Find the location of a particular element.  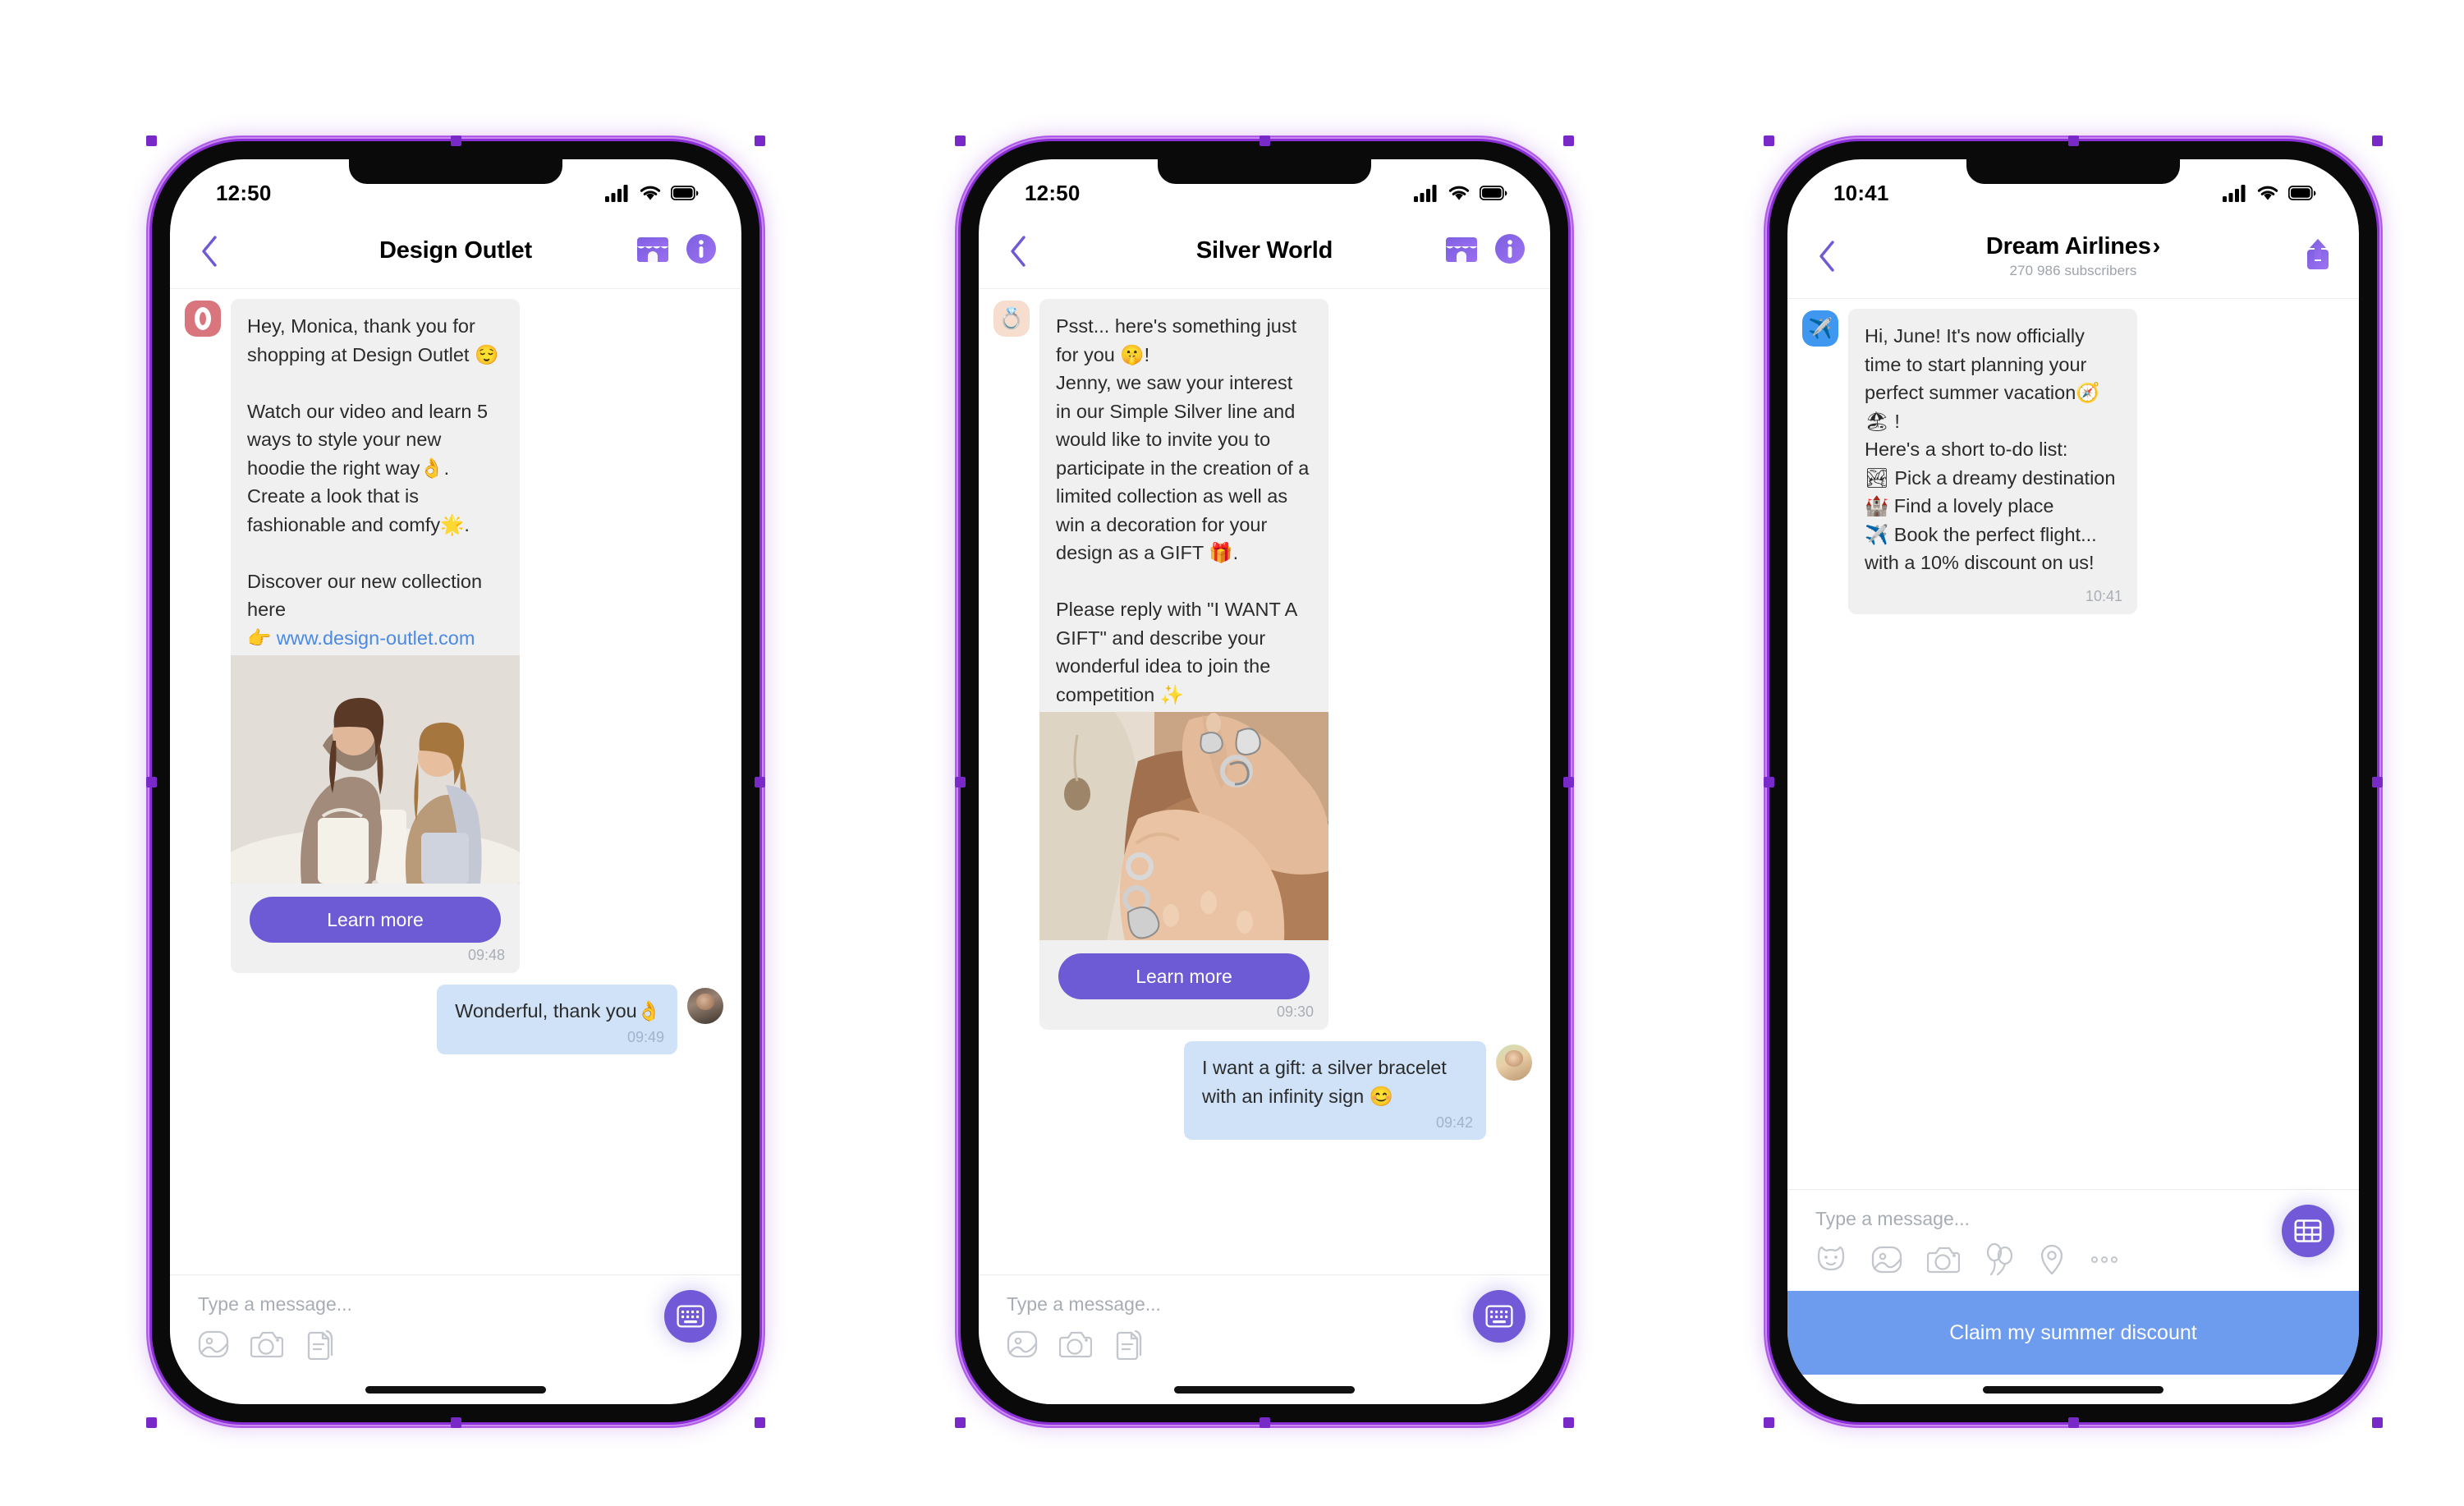

balloons-icon is located at coordinates (2000, 1259).